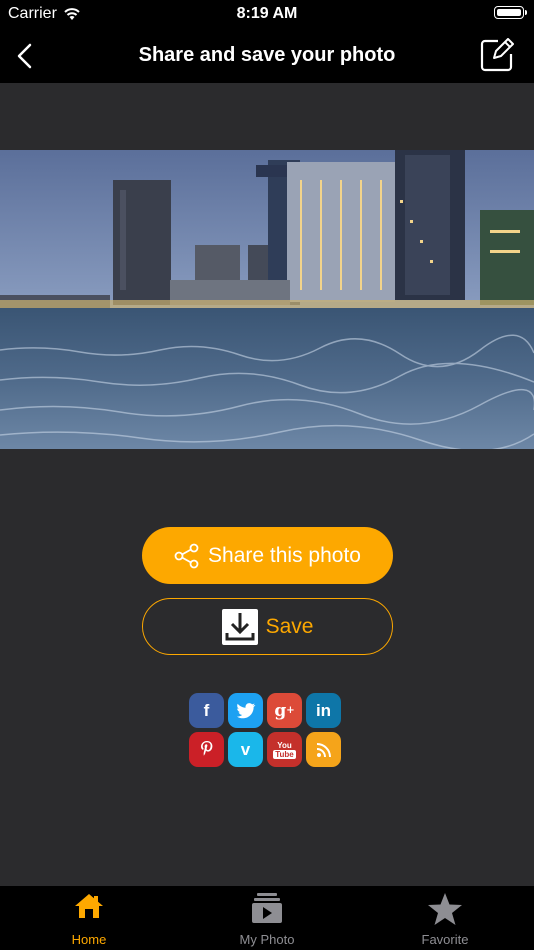 The height and width of the screenshot is (950, 534). I want to click on navigation-bar: Share and save your photo, so click(267, 56).